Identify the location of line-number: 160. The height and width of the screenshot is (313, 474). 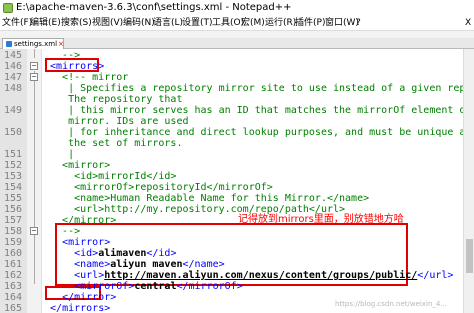
(12, 253).